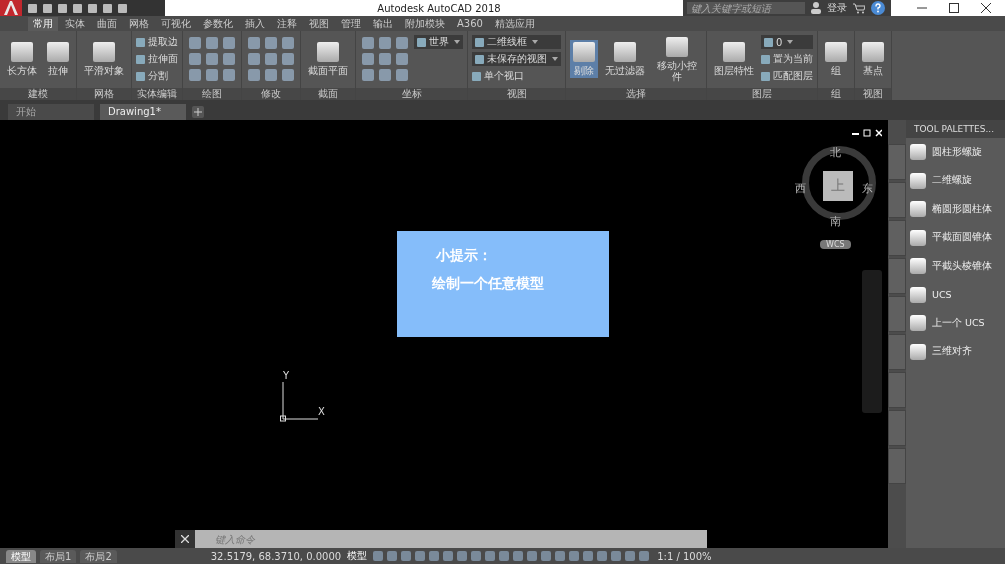 This screenshot has height=564, width=1005. What do you see at coordinates (104, 94) in the screenshot?
I see `panel-title: 网格` at bounding box center [104, 94].